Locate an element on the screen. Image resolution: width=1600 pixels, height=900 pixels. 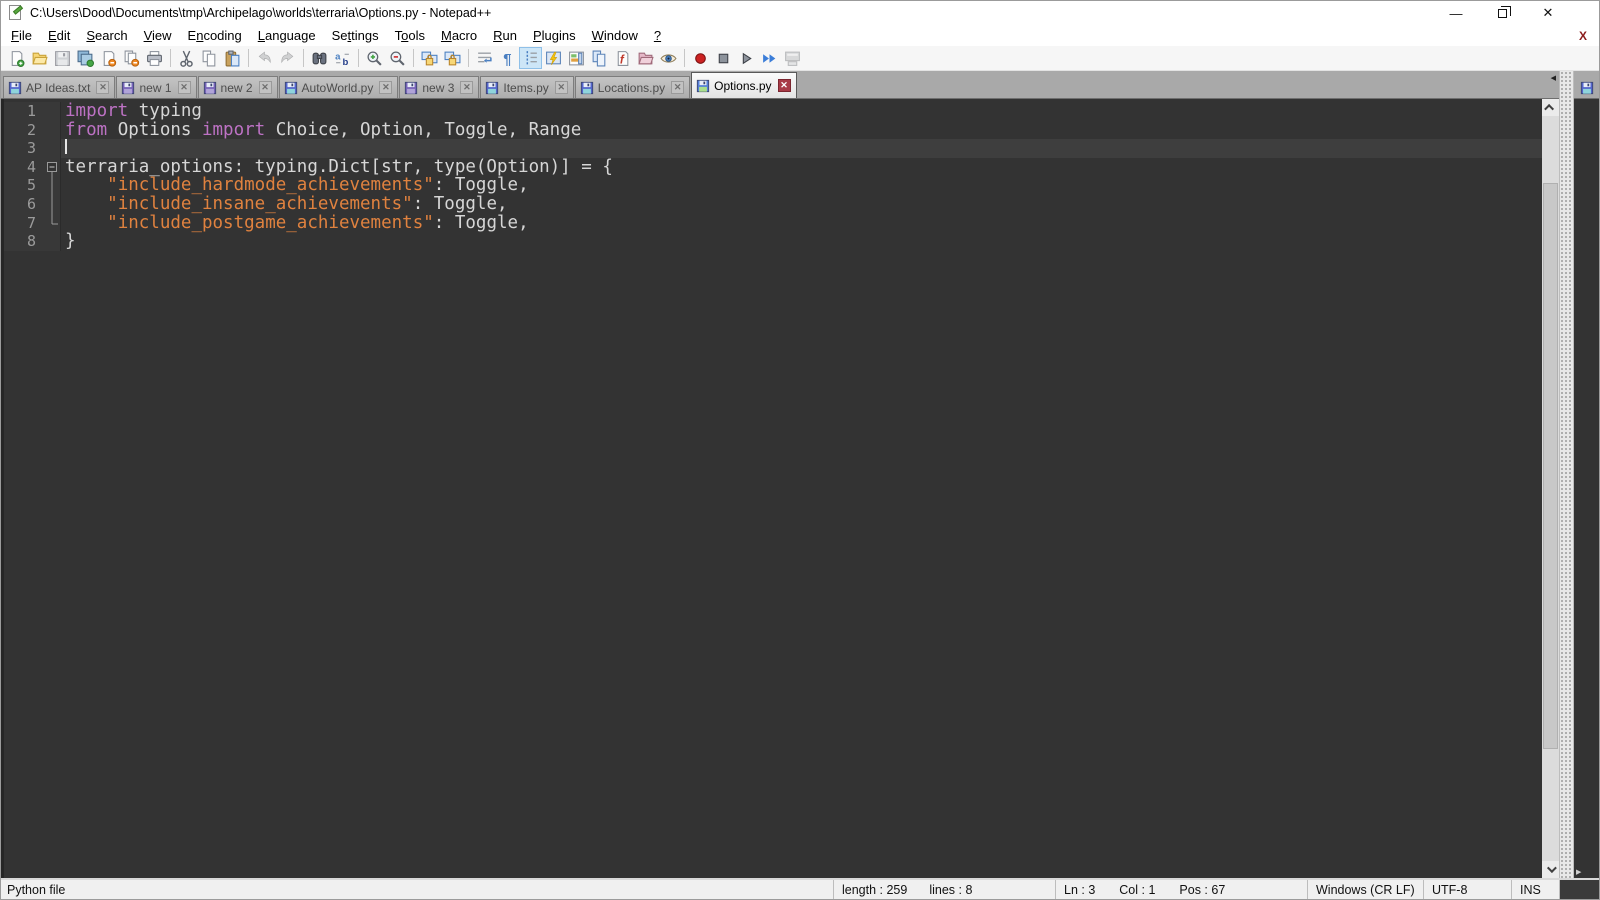
show-all-characters-button: ¶ is located at coordinates (507, 58).